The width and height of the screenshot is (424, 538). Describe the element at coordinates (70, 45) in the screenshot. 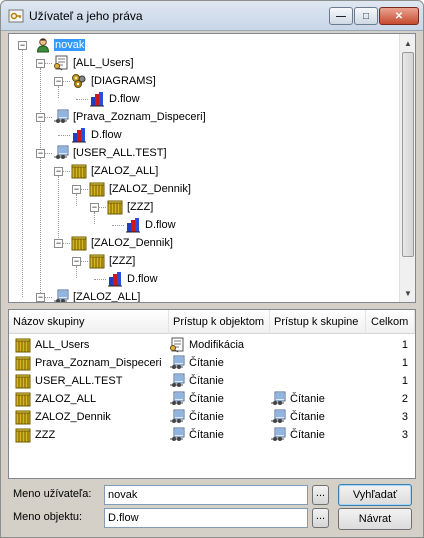

I see `tree-node-label: novak` at that location.